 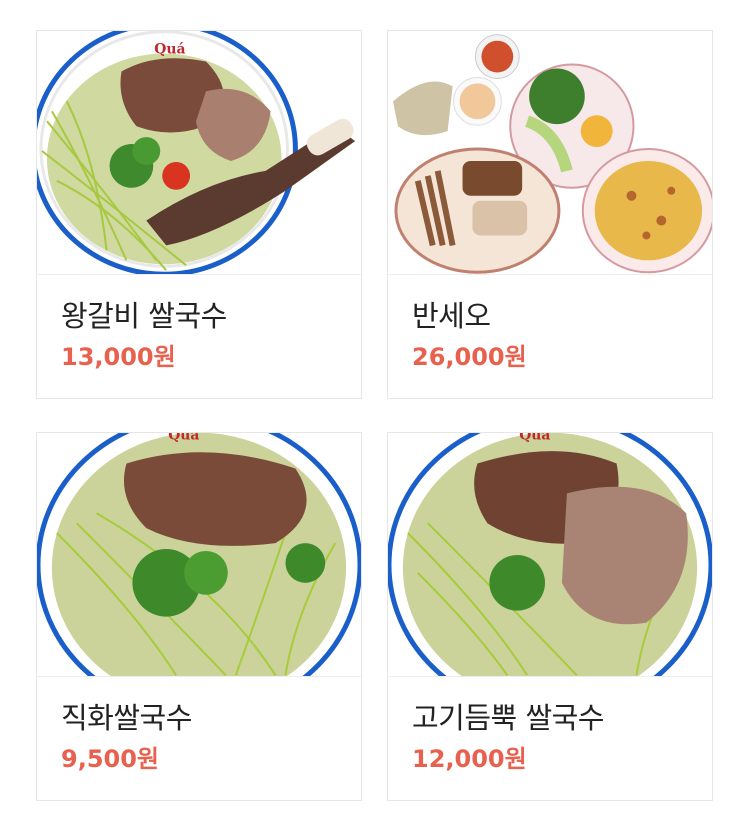 What do you see at coordinates (469, 357) in the screenshot?
I see `menu-item-price: 26,000원` at bounding box center [469, 357].